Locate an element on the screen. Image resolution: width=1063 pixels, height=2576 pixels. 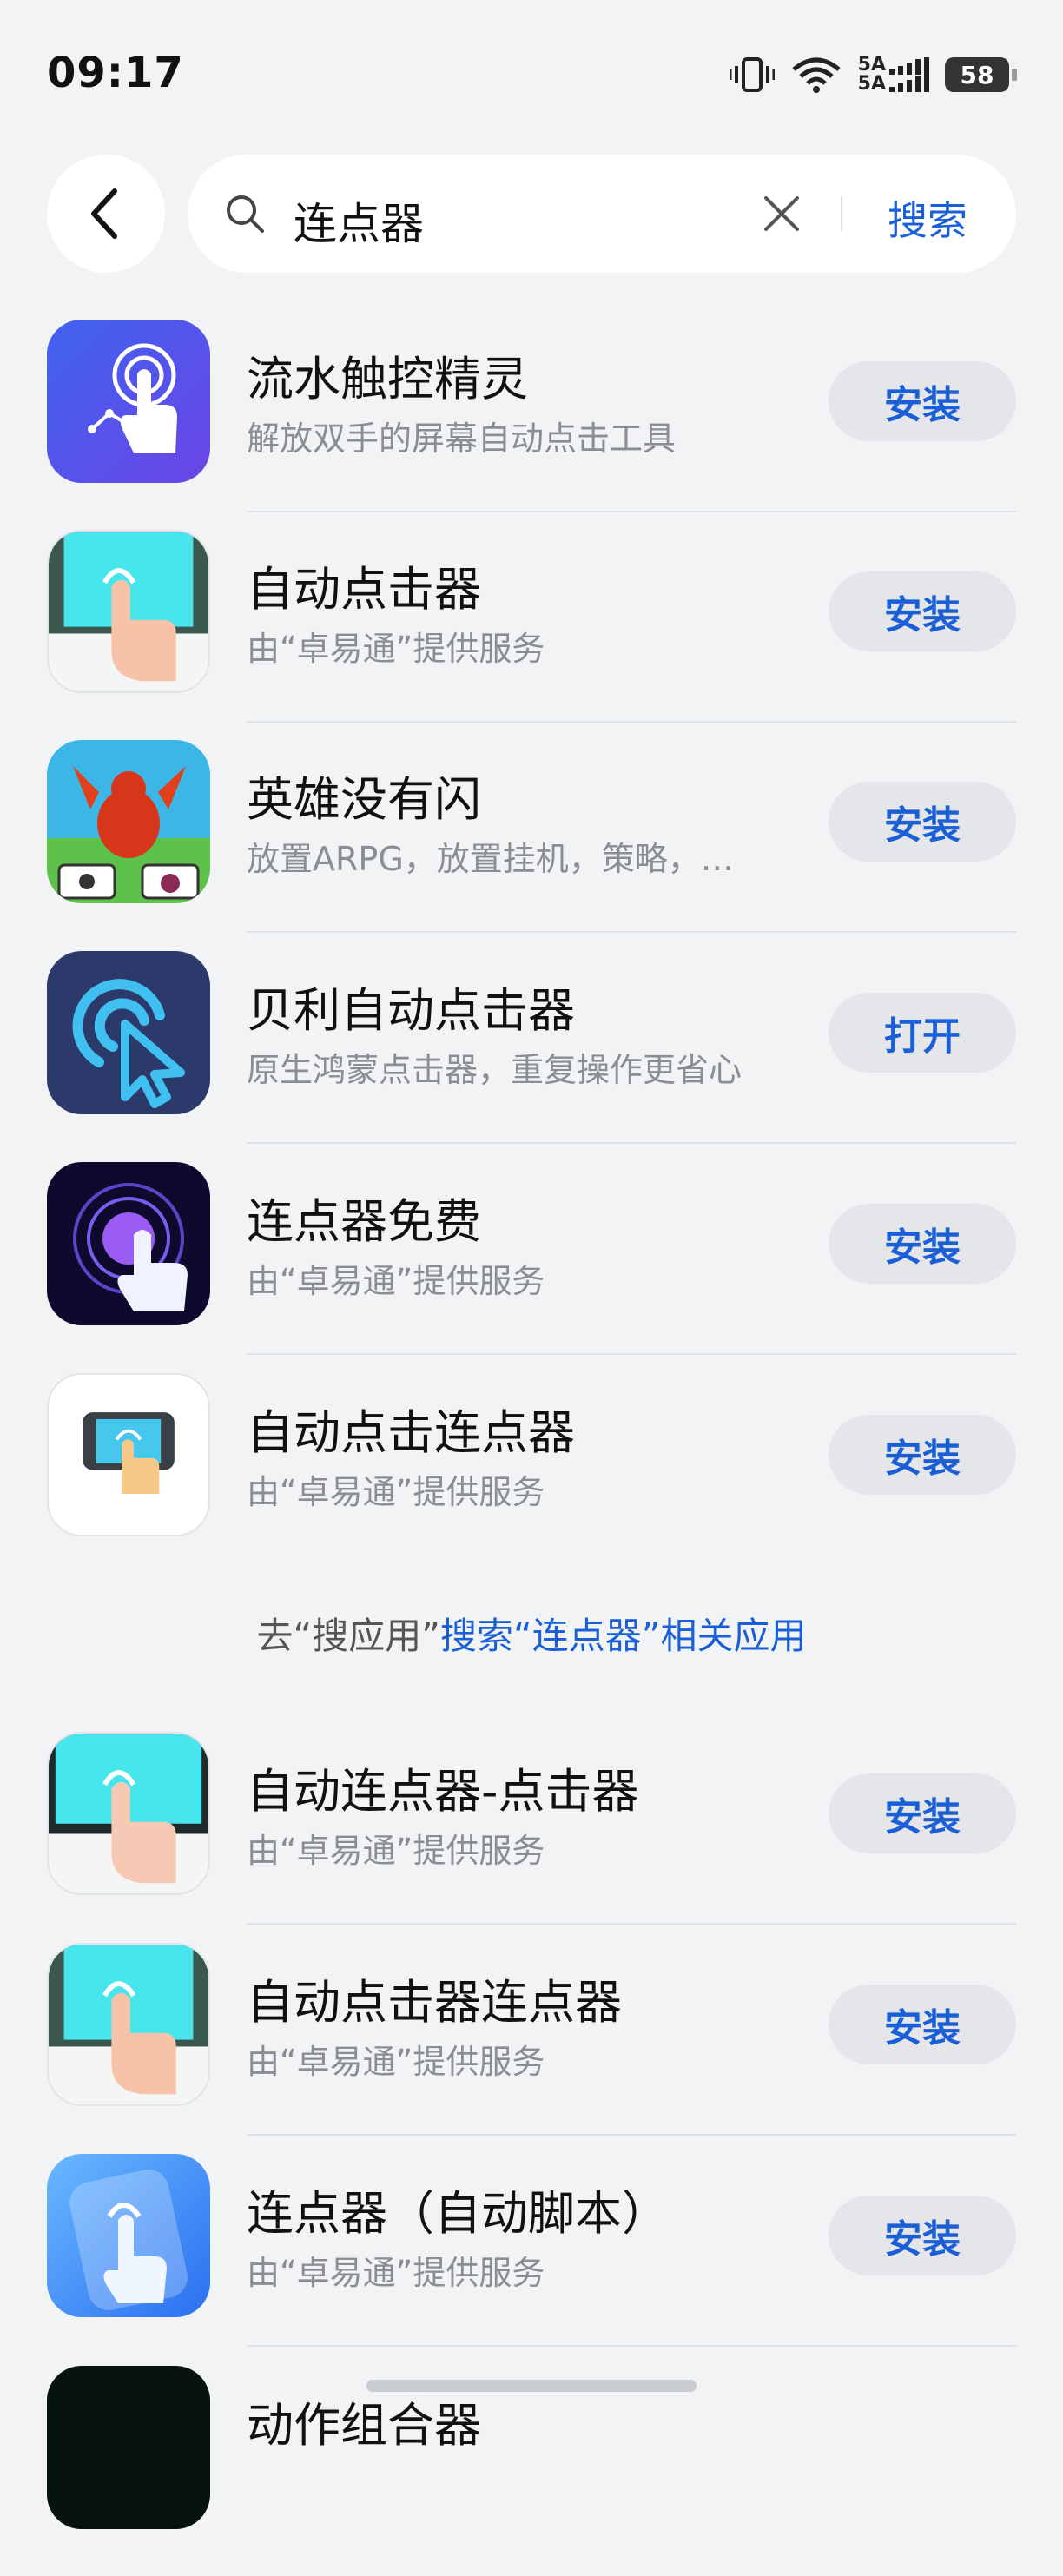
list-item: 自动点击器 由“卓易通”提供服务 安装 is located at coordinates (532, 635).